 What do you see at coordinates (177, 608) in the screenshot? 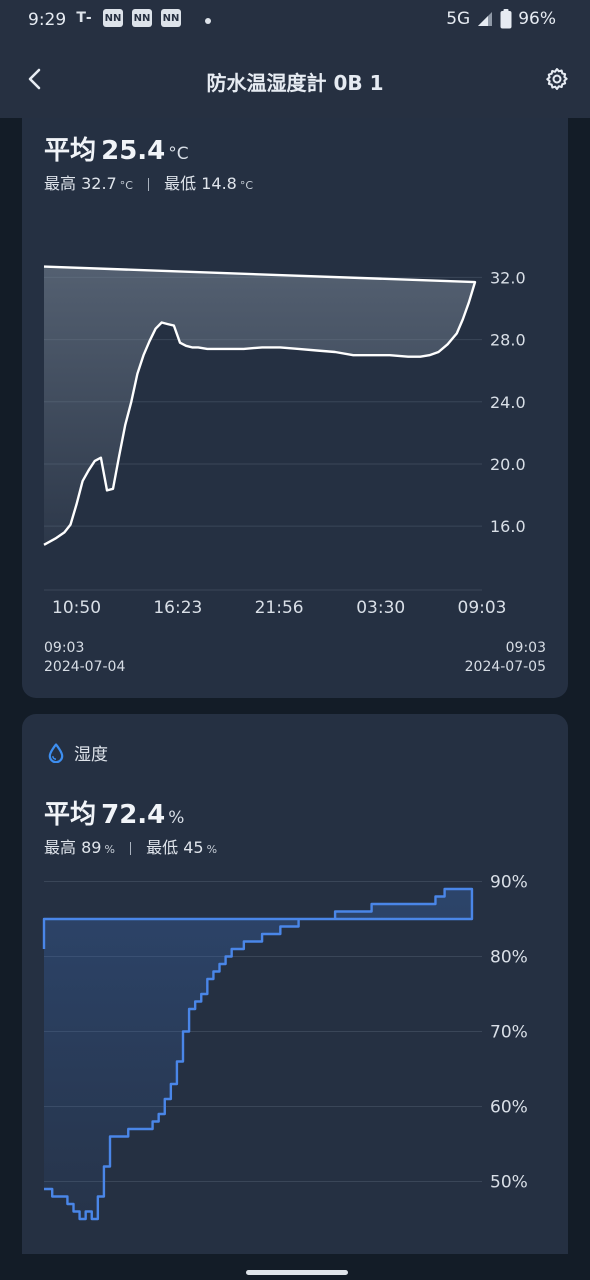
I see `x-tick-label: 16:23` at bounding box center [177, 608].